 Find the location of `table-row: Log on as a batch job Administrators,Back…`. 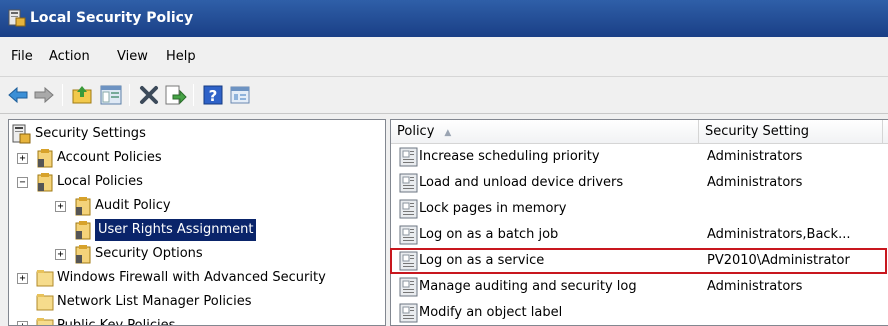

table-row: Log on as a batch job Administrators,Back… is located at coordinates (639, 235).